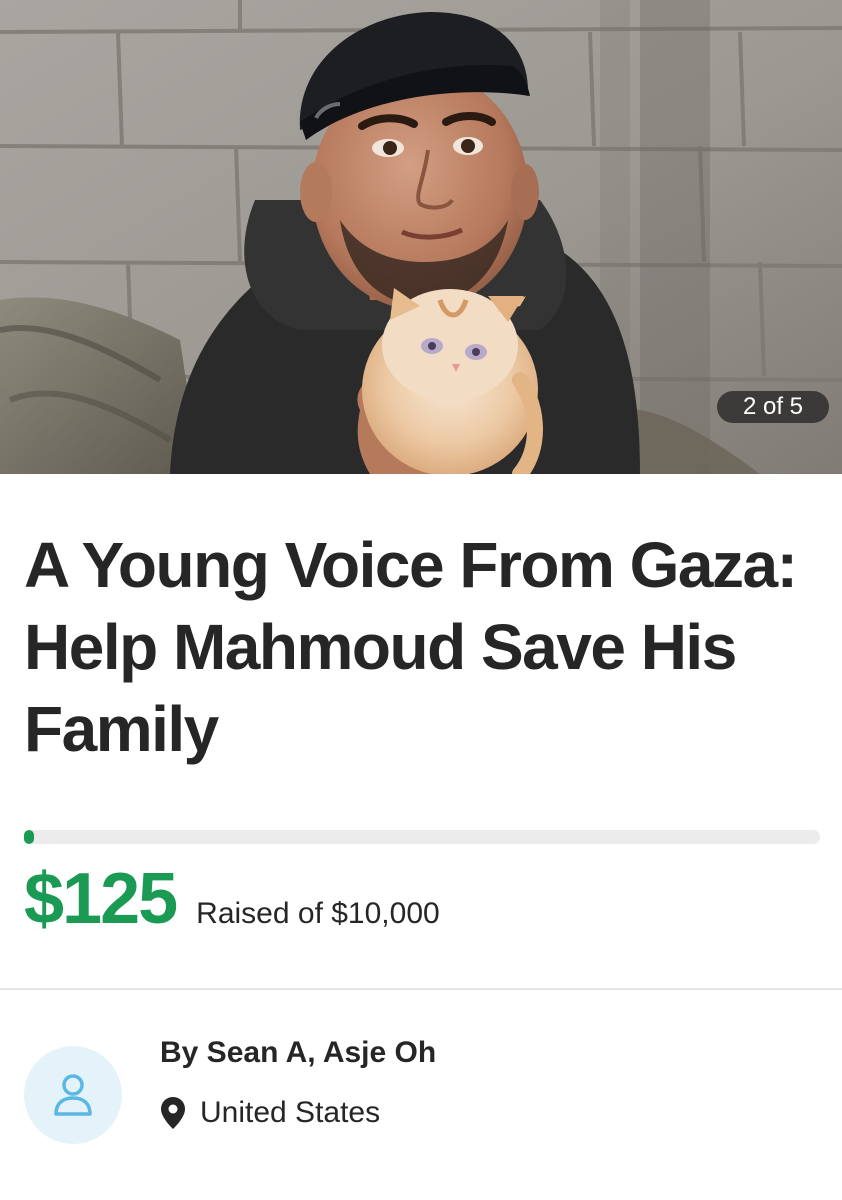 The width and height of the screenshot is (842, 1200). Describe the element at coordinates (173, 1113) in the screenshot. I see `location-pin-icon` at that location.